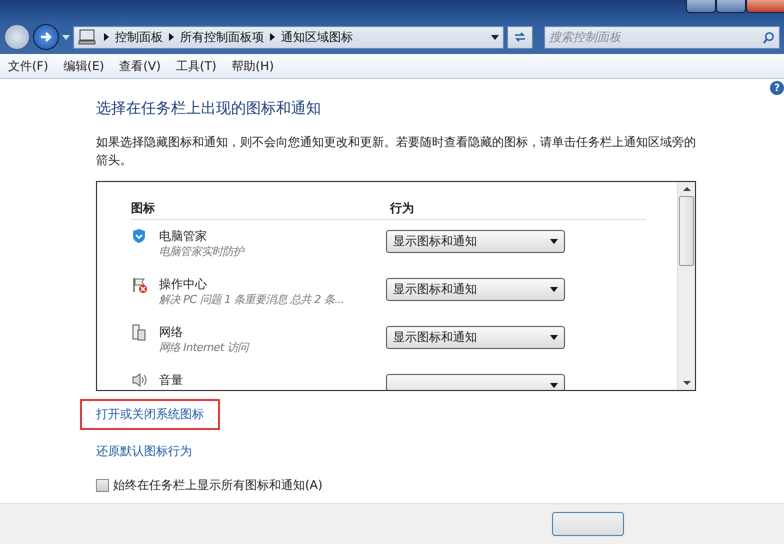  What do you see at coordinates (46, 37) in the screenshot?
I see `forward-button` at bounding box center [46, 37].